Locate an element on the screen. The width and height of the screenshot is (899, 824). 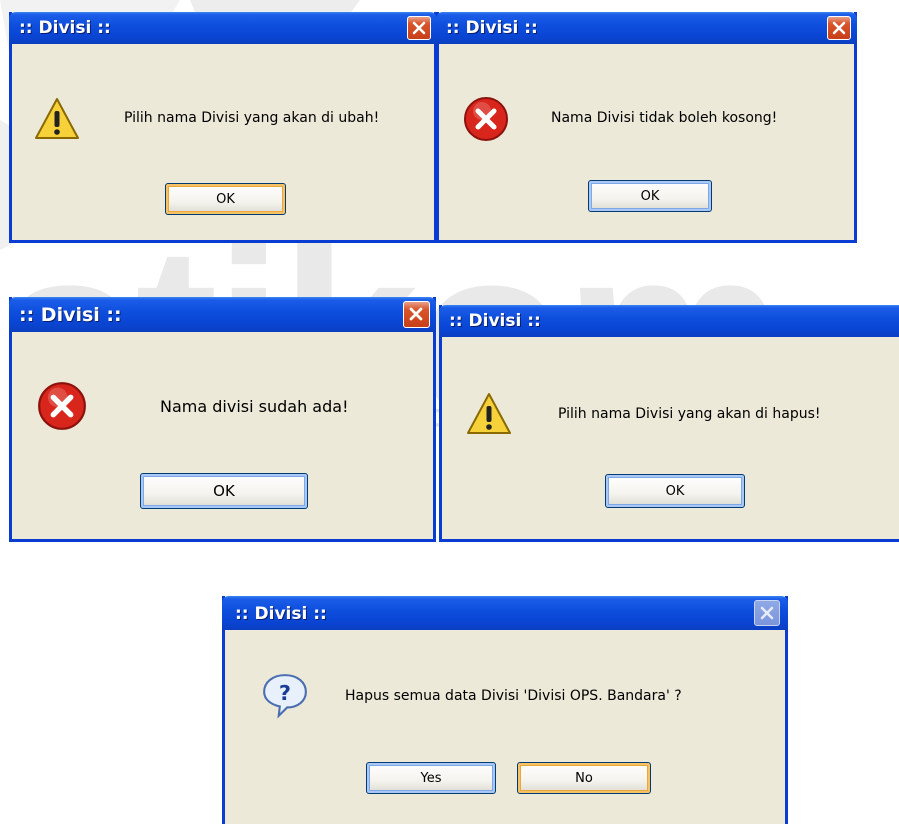
dialog-sudah-ada-error: :: Divisi :: Nama divisi sudah ada! OK is located at coordinates (222, 419).